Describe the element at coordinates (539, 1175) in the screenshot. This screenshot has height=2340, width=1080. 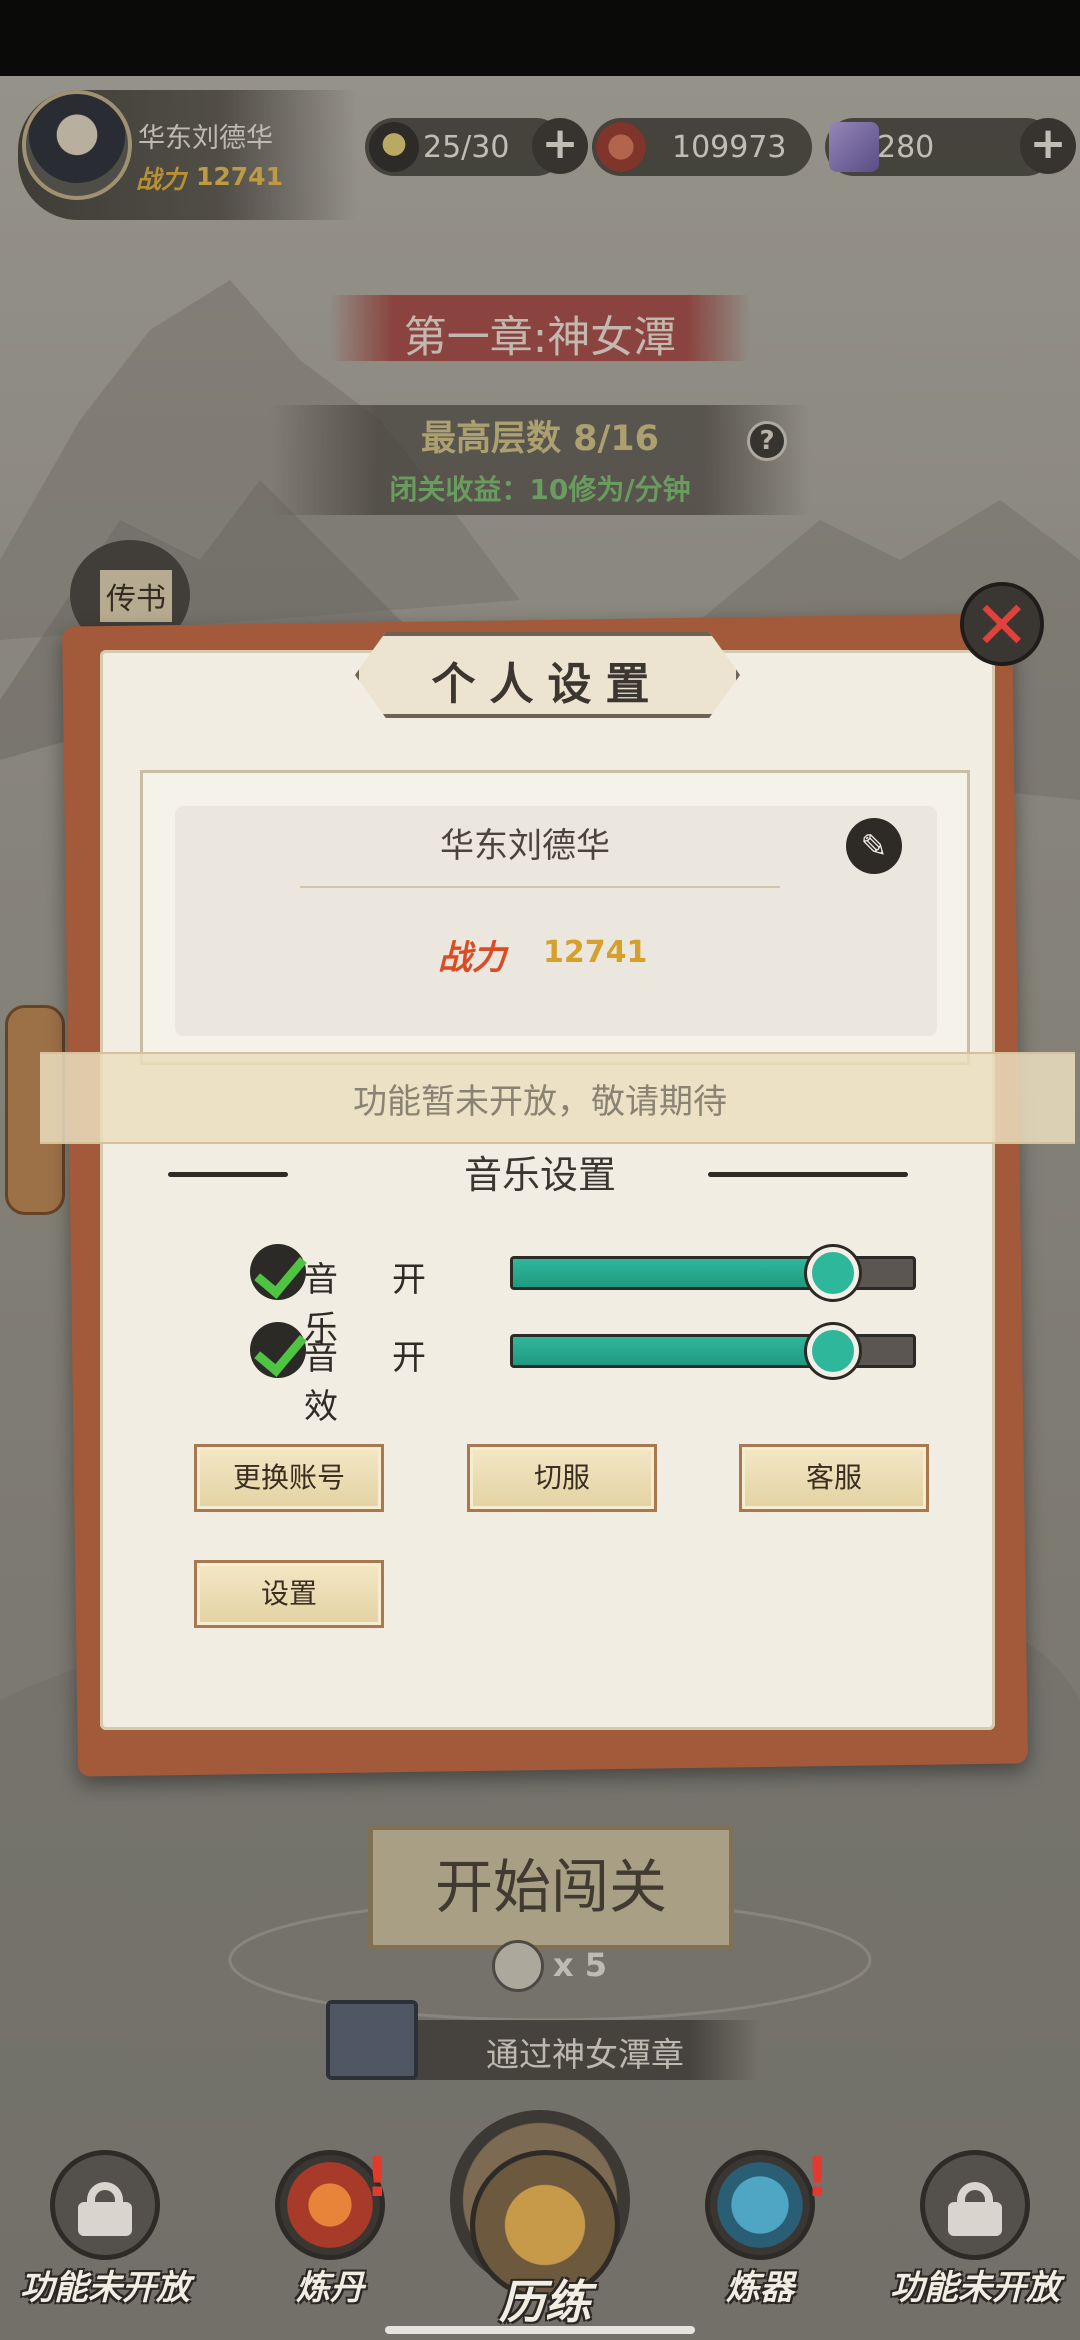
I see `music-section-title: 音乐设置` at that location.